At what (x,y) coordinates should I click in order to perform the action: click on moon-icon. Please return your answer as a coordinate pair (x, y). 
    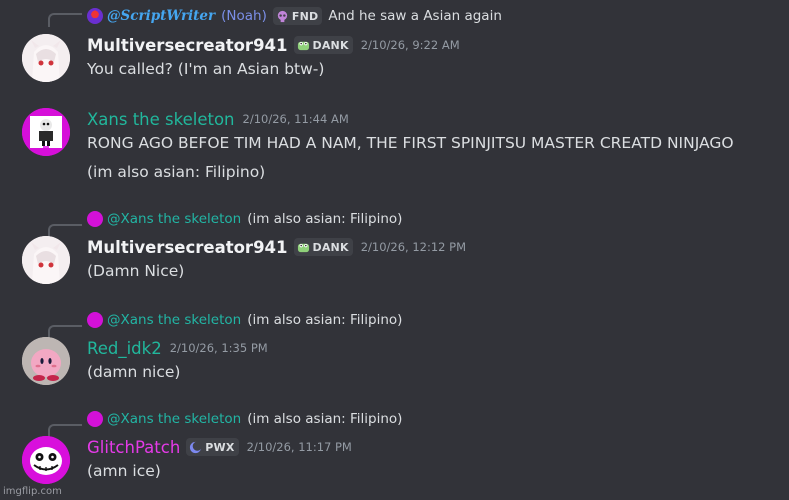
    Looking at the image, I should click on (196, 446).